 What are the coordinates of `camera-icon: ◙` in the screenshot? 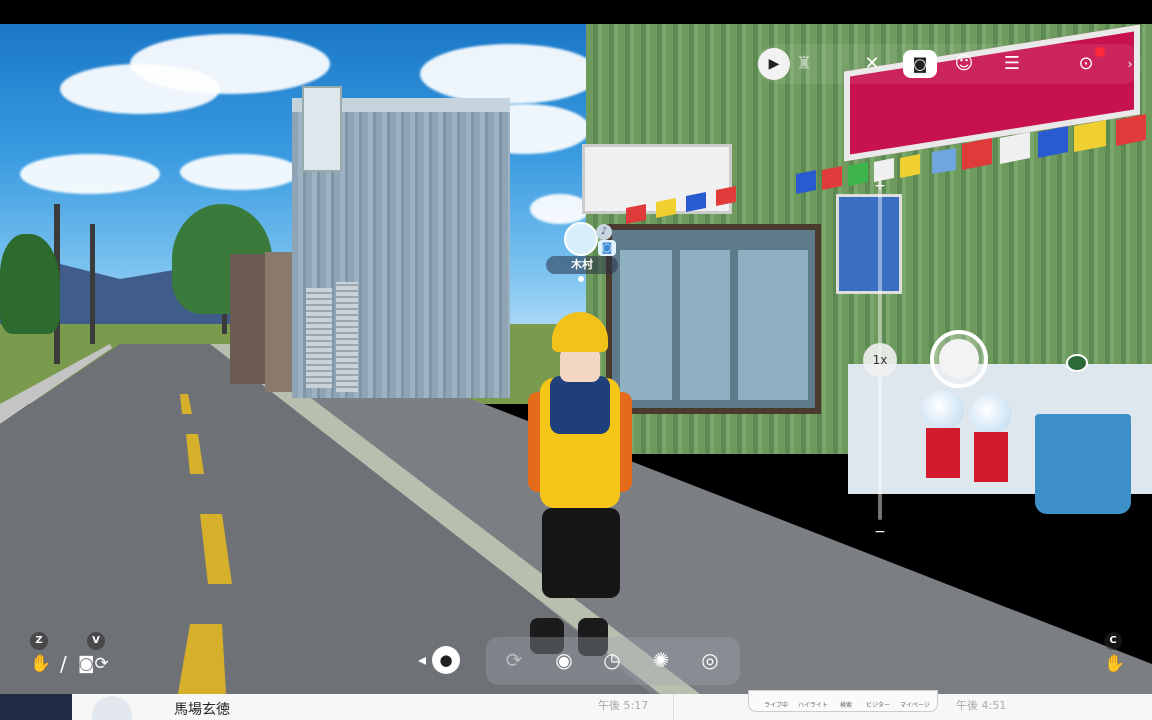 It's located at (920, 64).